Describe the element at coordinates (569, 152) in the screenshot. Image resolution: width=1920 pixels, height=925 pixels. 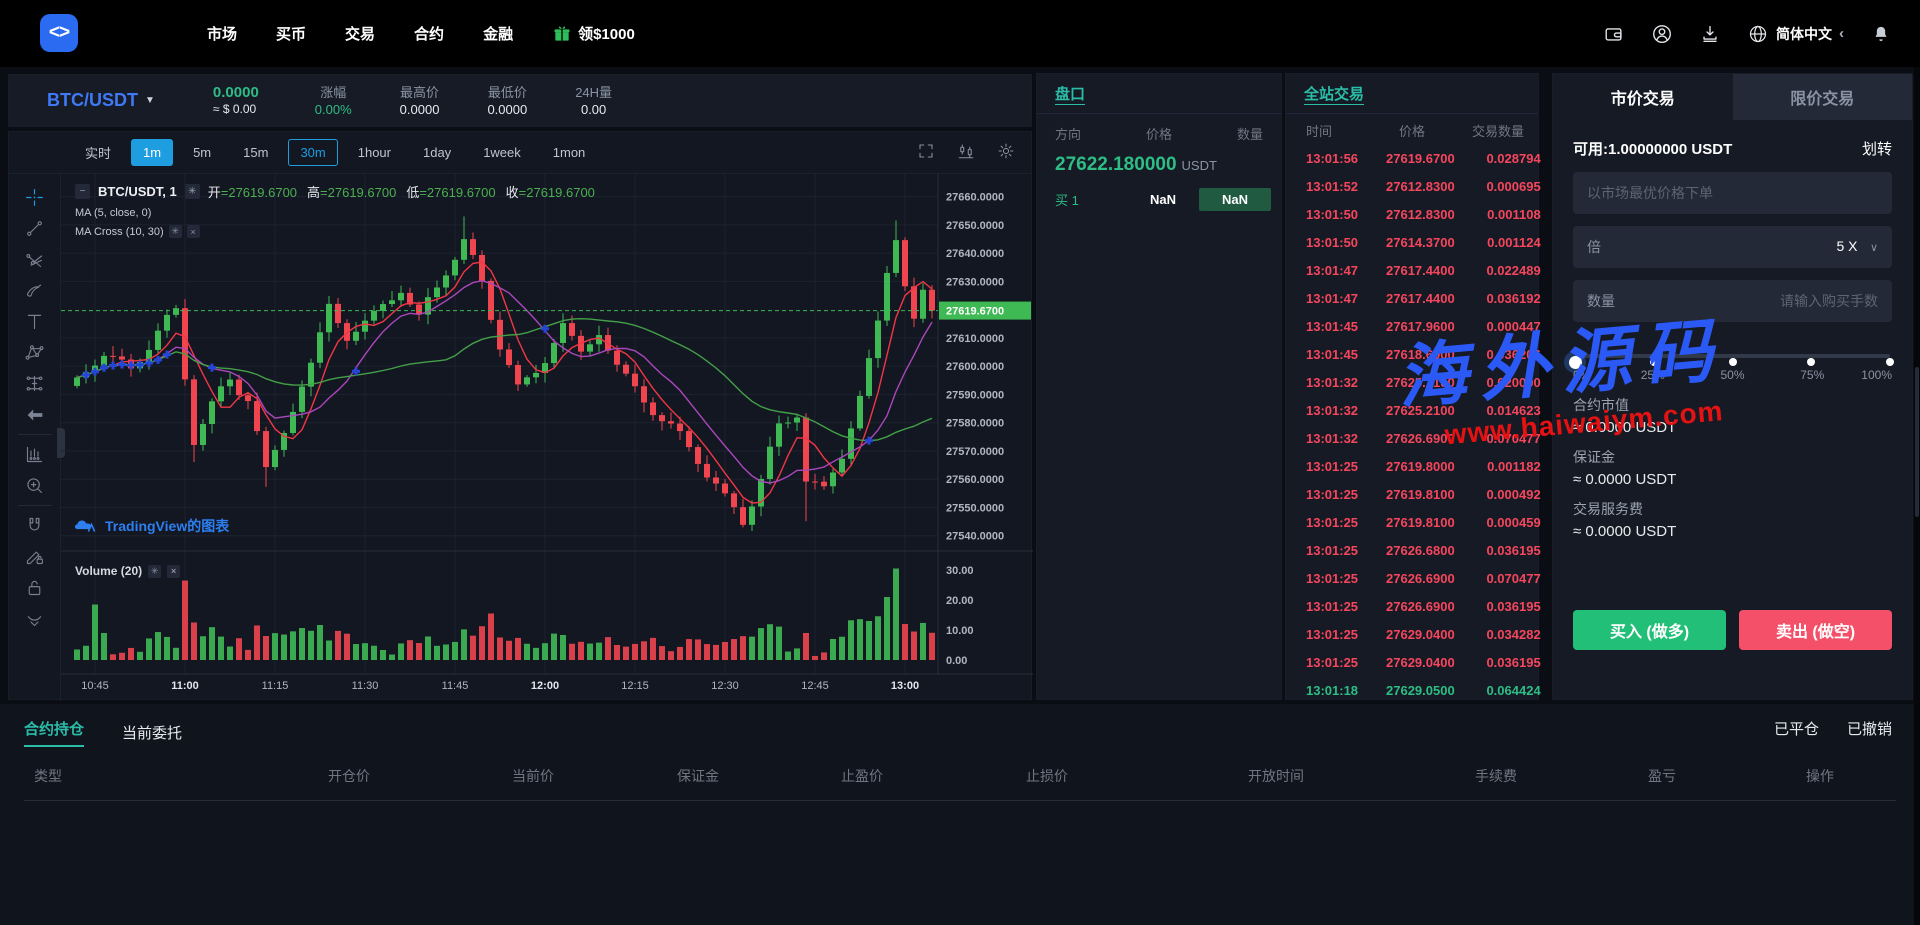
I see `timeframe-1mon: 1mon` at that location.